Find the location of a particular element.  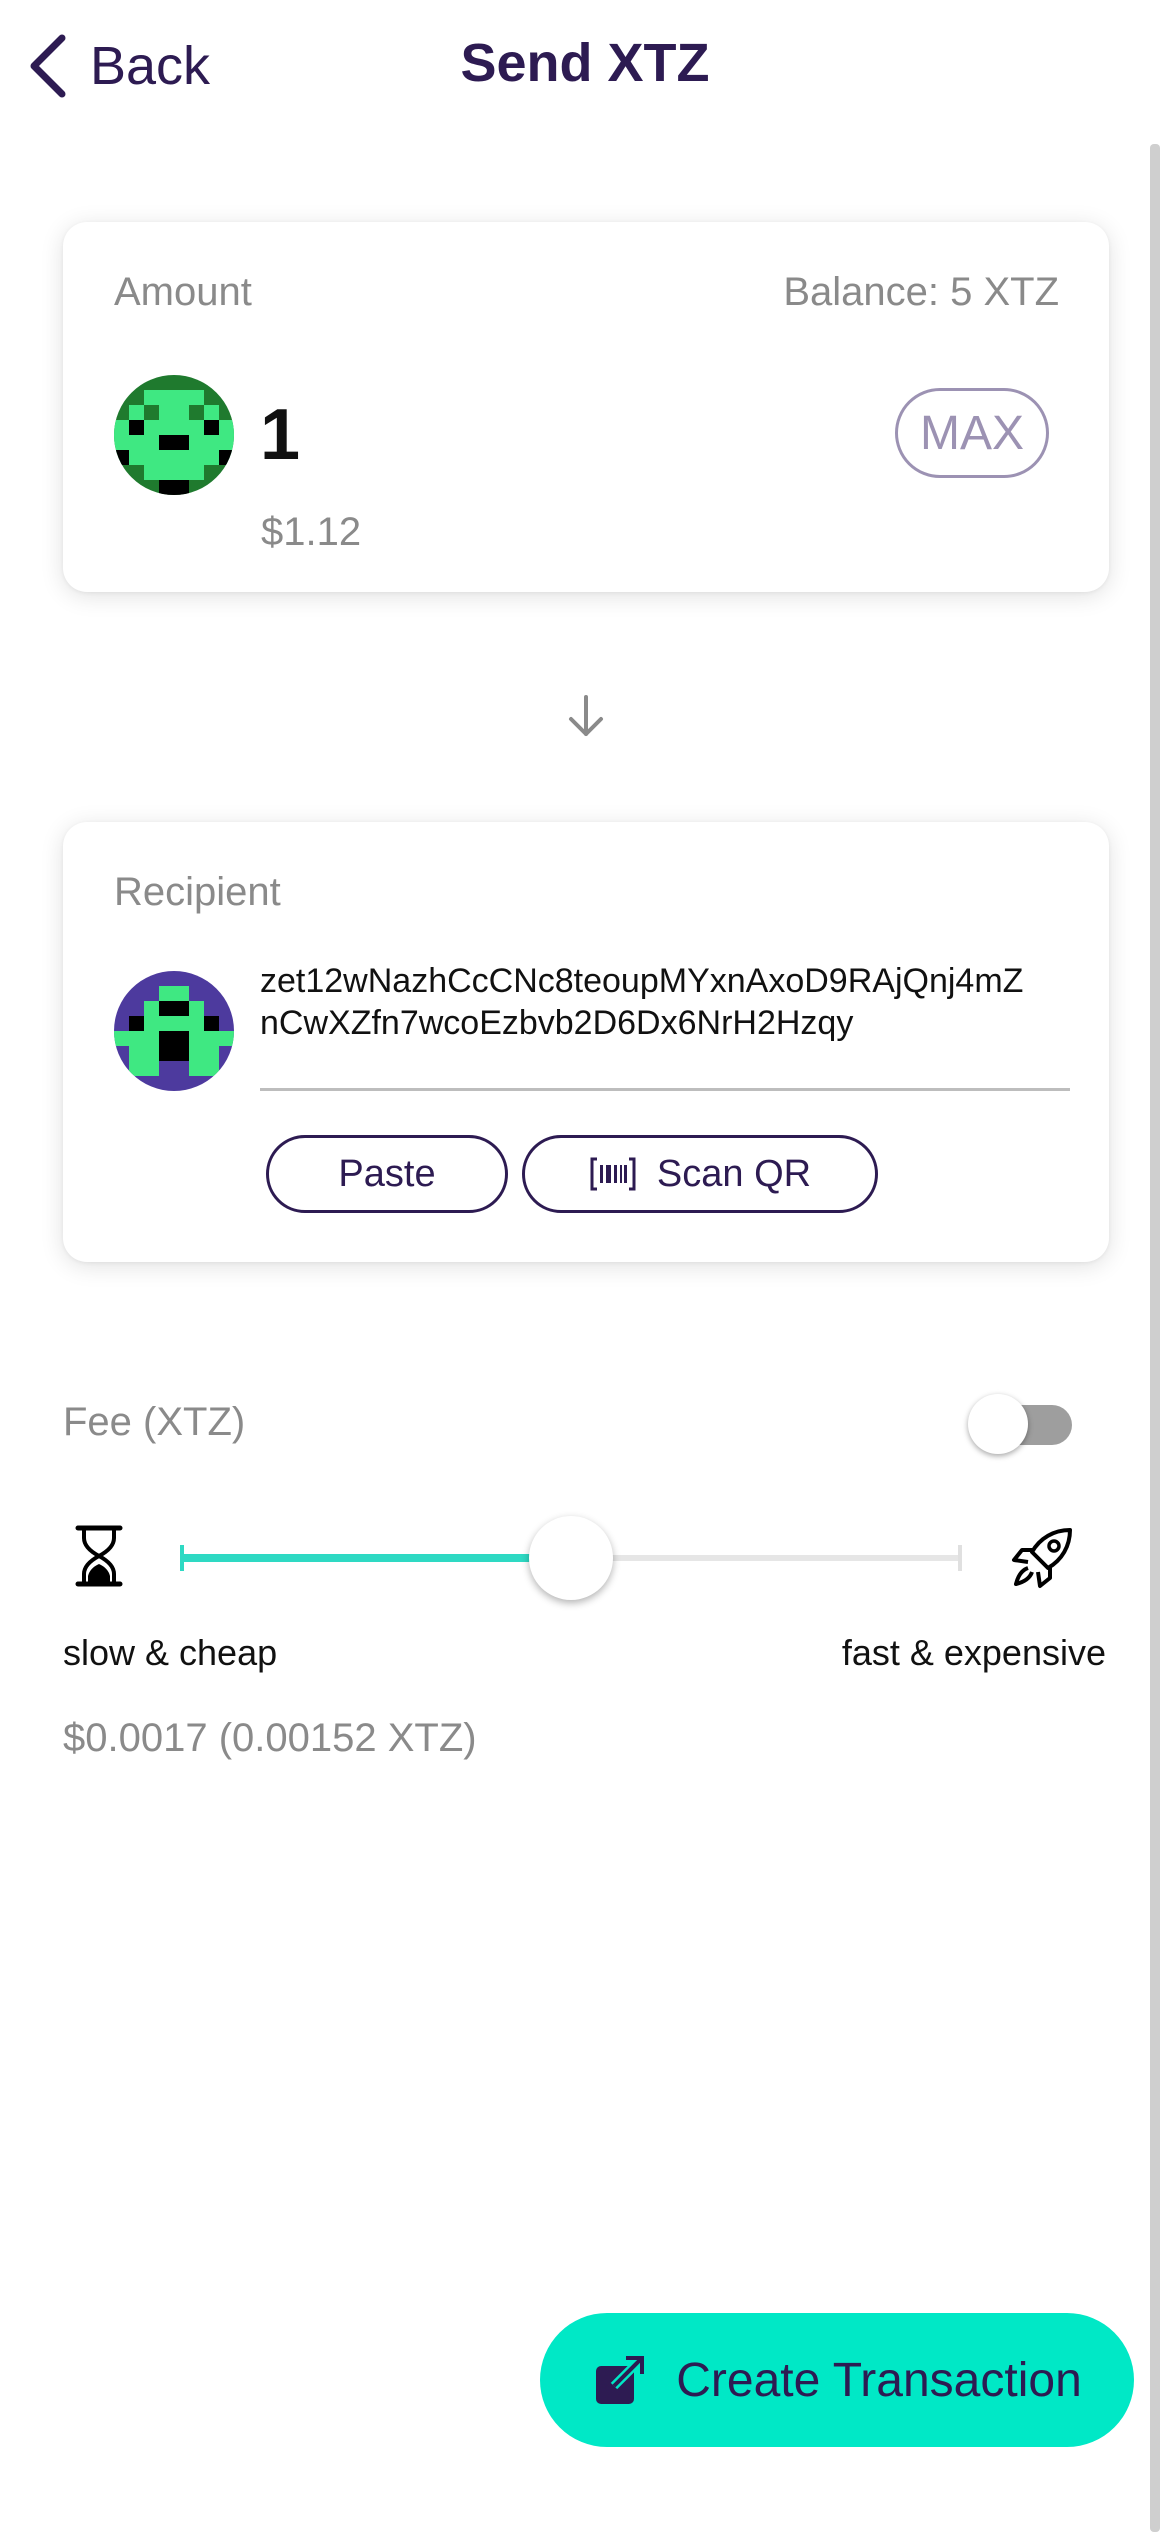

rocket-icon is located at coordinates (1042, 1558).